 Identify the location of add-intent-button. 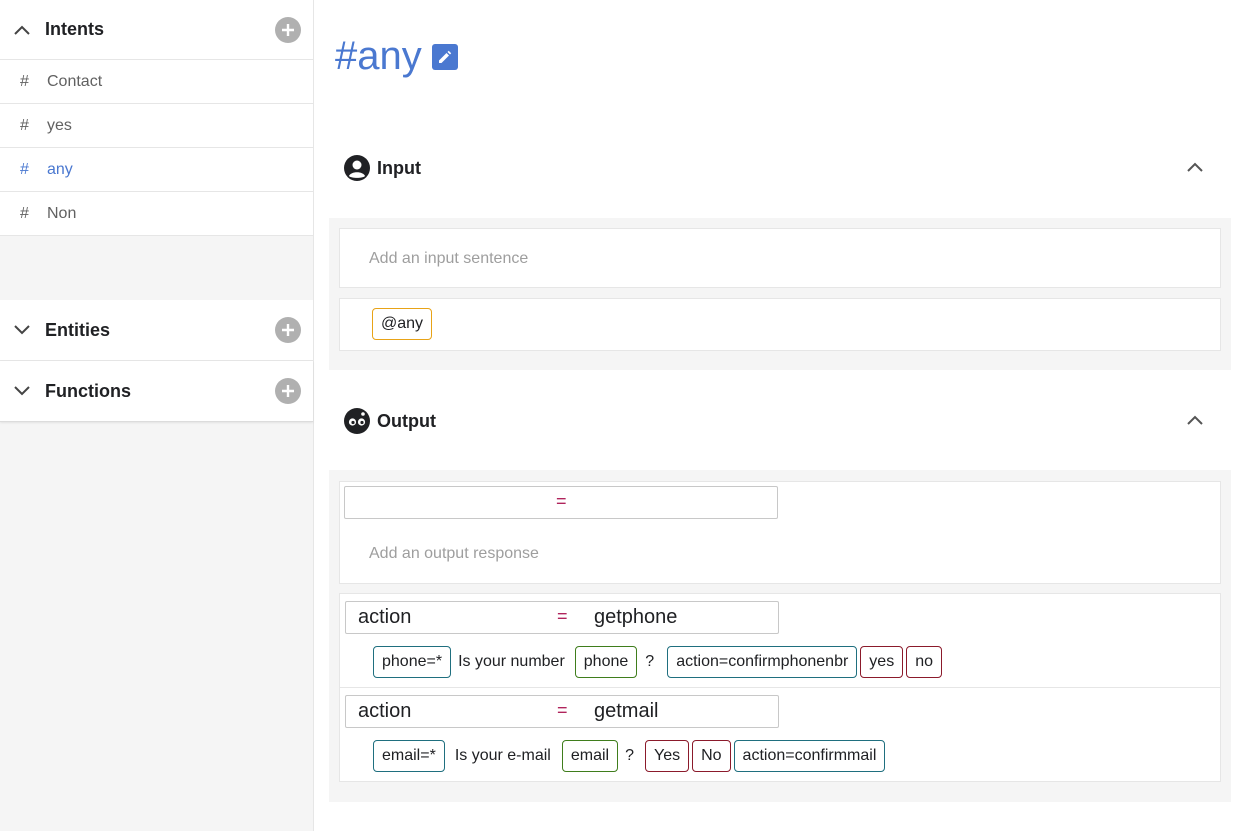
(288, 29).